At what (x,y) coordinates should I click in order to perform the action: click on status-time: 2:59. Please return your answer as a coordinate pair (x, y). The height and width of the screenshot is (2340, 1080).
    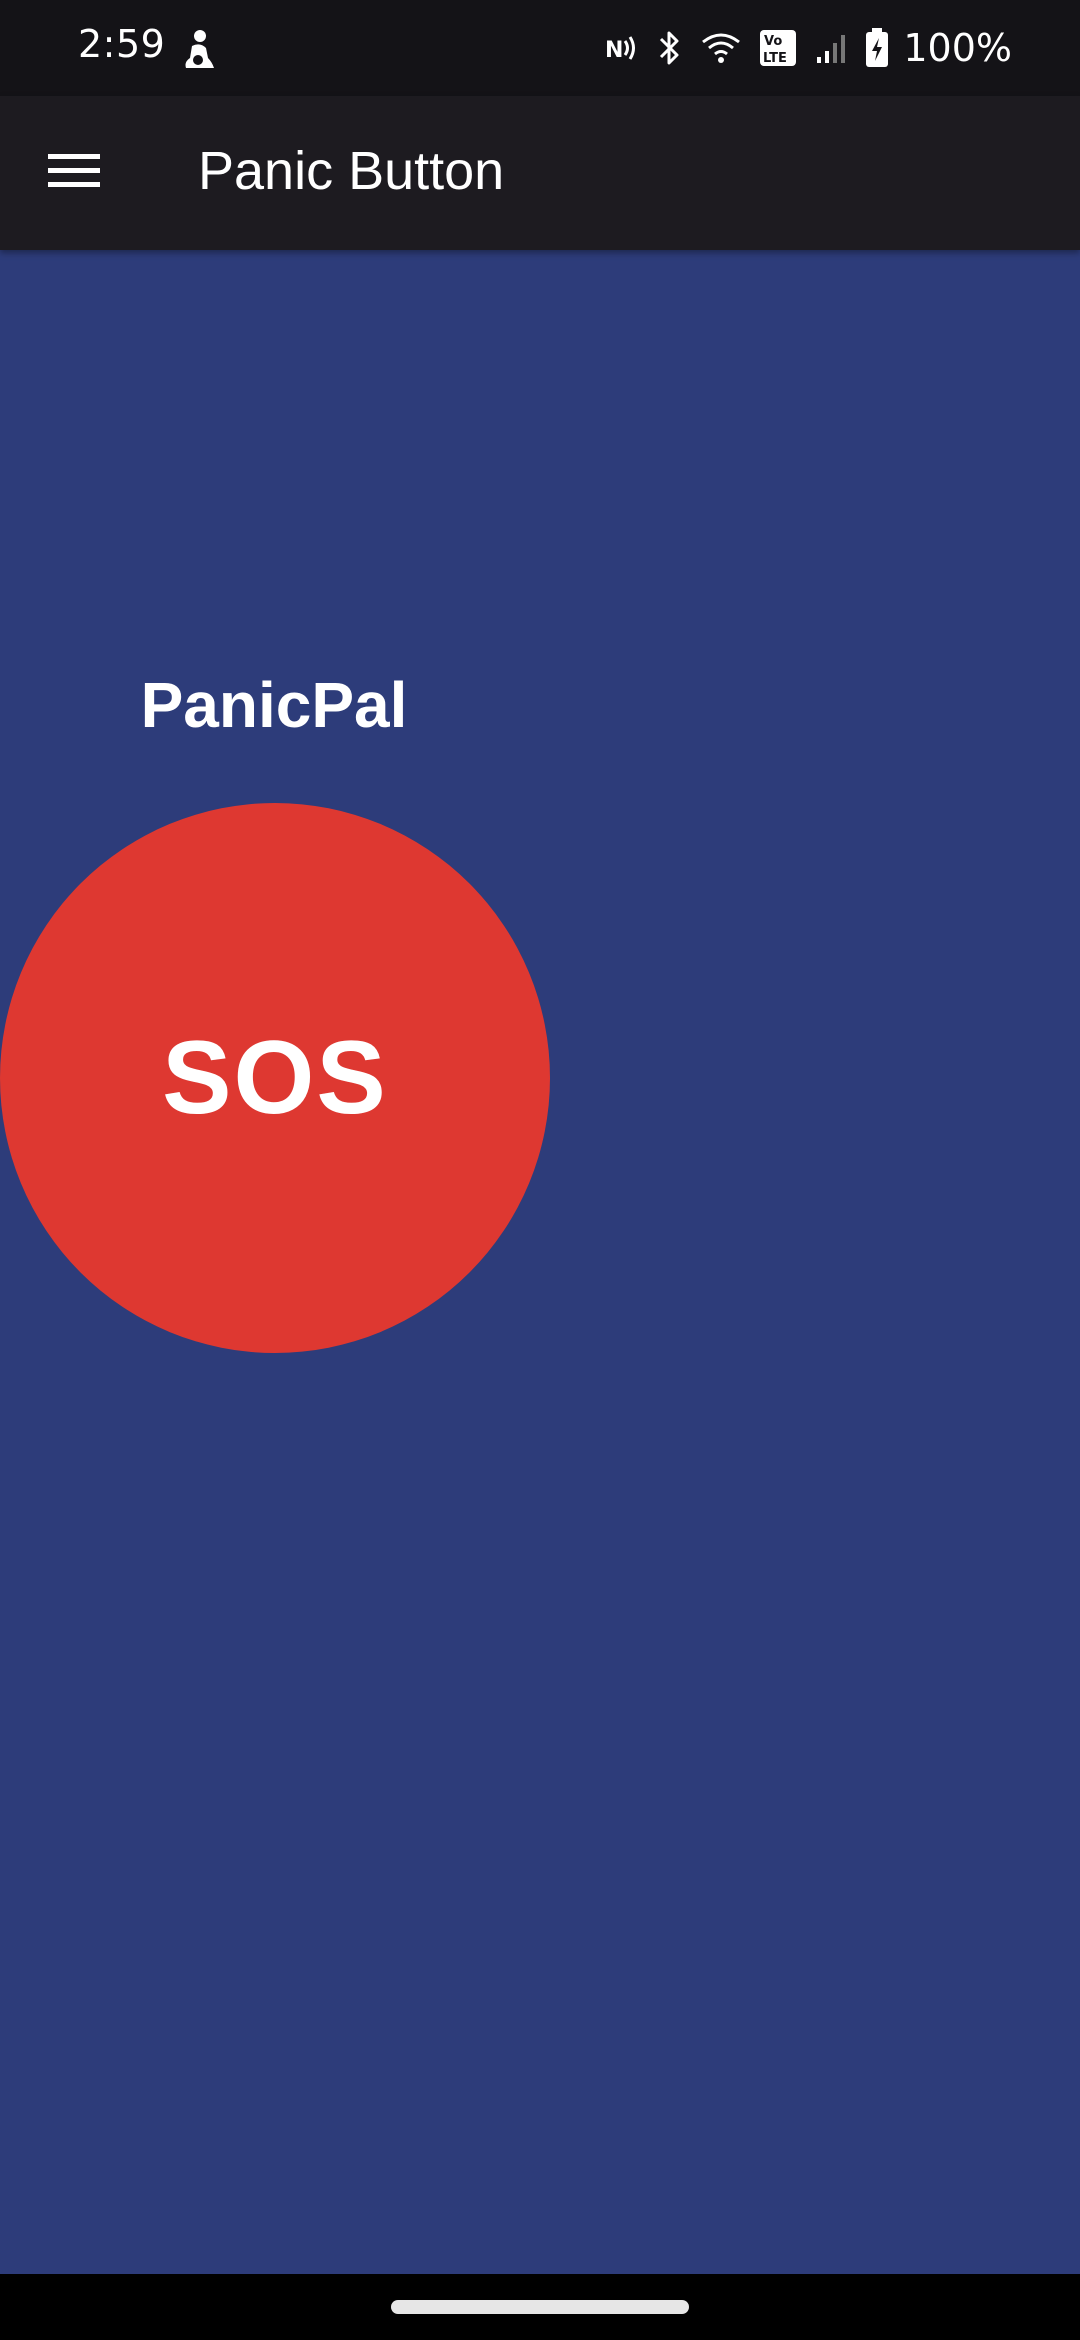
    Looking at the image, I should click on (122, 44).